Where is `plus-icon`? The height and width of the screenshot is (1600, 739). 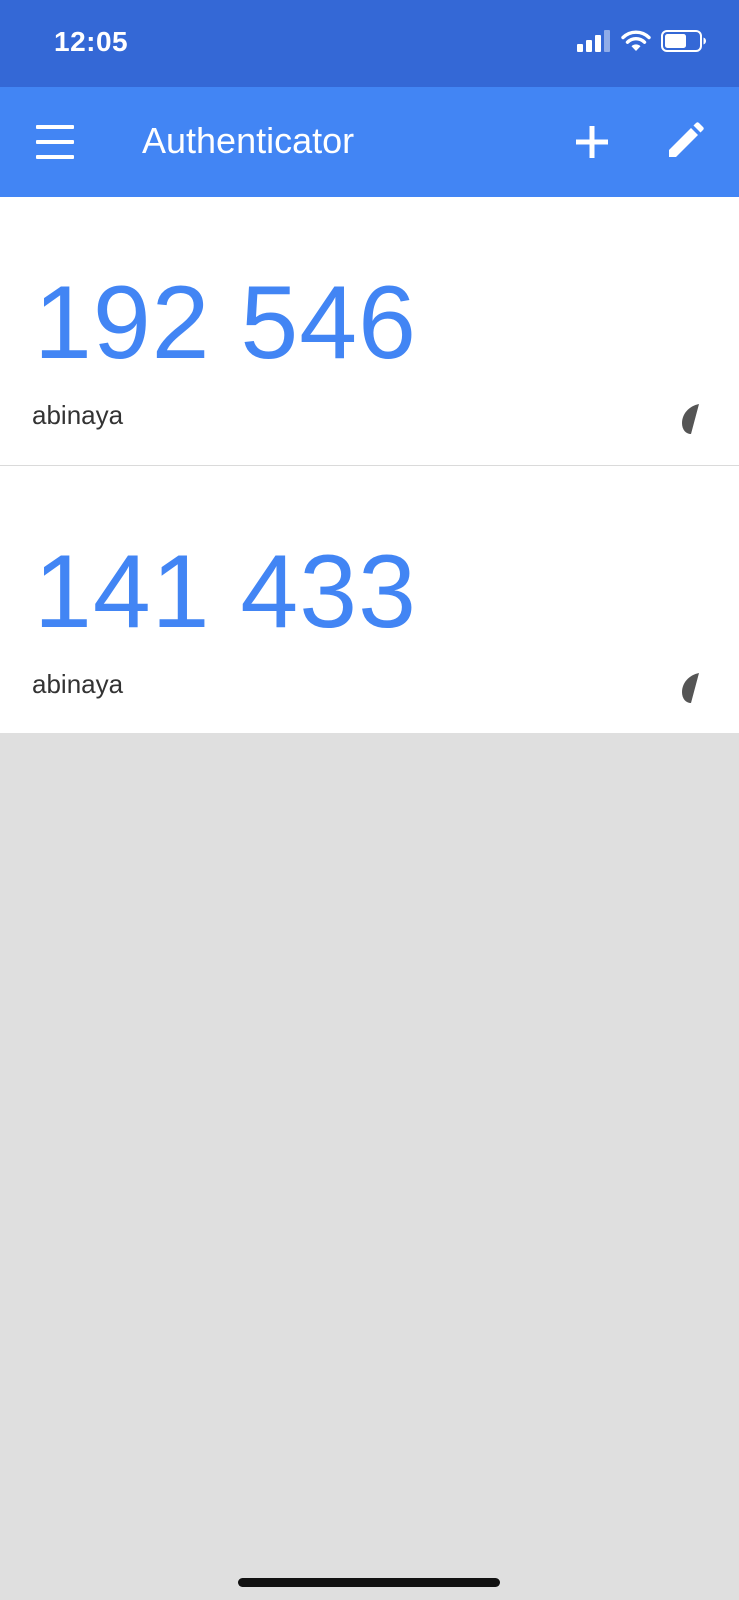 plus-icon is located at coordinates (592, 142).